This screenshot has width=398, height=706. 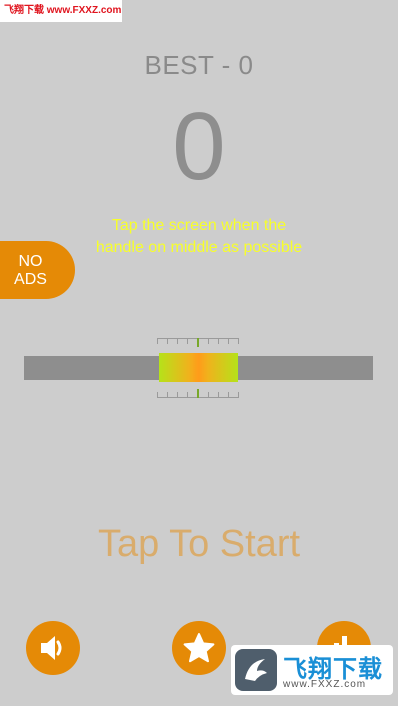 I want to click on watermark-bottom: 飞翔下载 www.FXXZ.com, so click(x=312, y=670).